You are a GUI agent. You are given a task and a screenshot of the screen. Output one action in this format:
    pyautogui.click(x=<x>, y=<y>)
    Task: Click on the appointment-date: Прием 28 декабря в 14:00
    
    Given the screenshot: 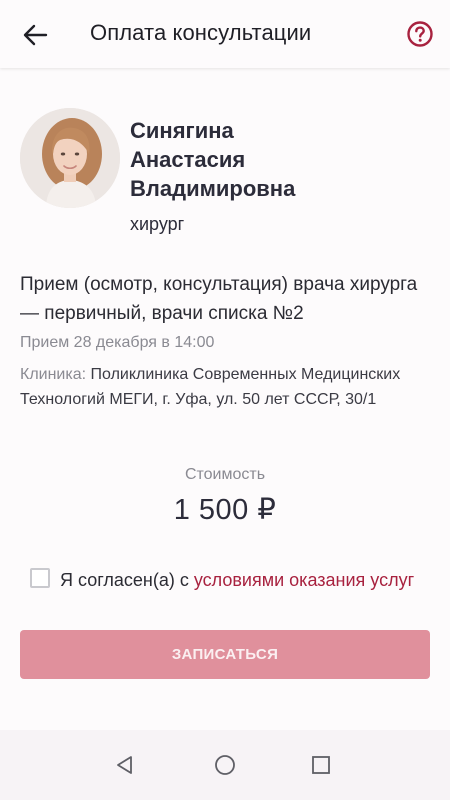 What is the action you would take?
    pyautogui.click(x=117, y=342)
    